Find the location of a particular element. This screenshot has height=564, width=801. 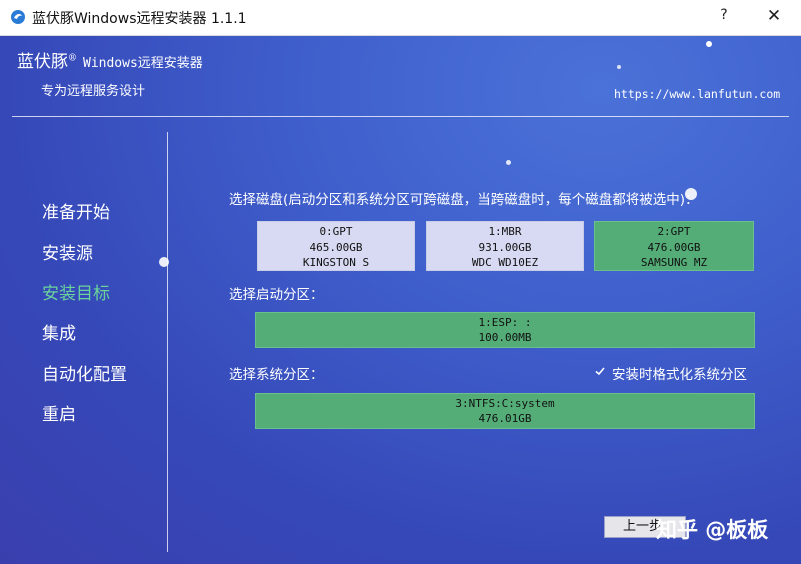

brand-title: 蓝伏豚® Windows远程安装器 is located at coordinates (110, 59).